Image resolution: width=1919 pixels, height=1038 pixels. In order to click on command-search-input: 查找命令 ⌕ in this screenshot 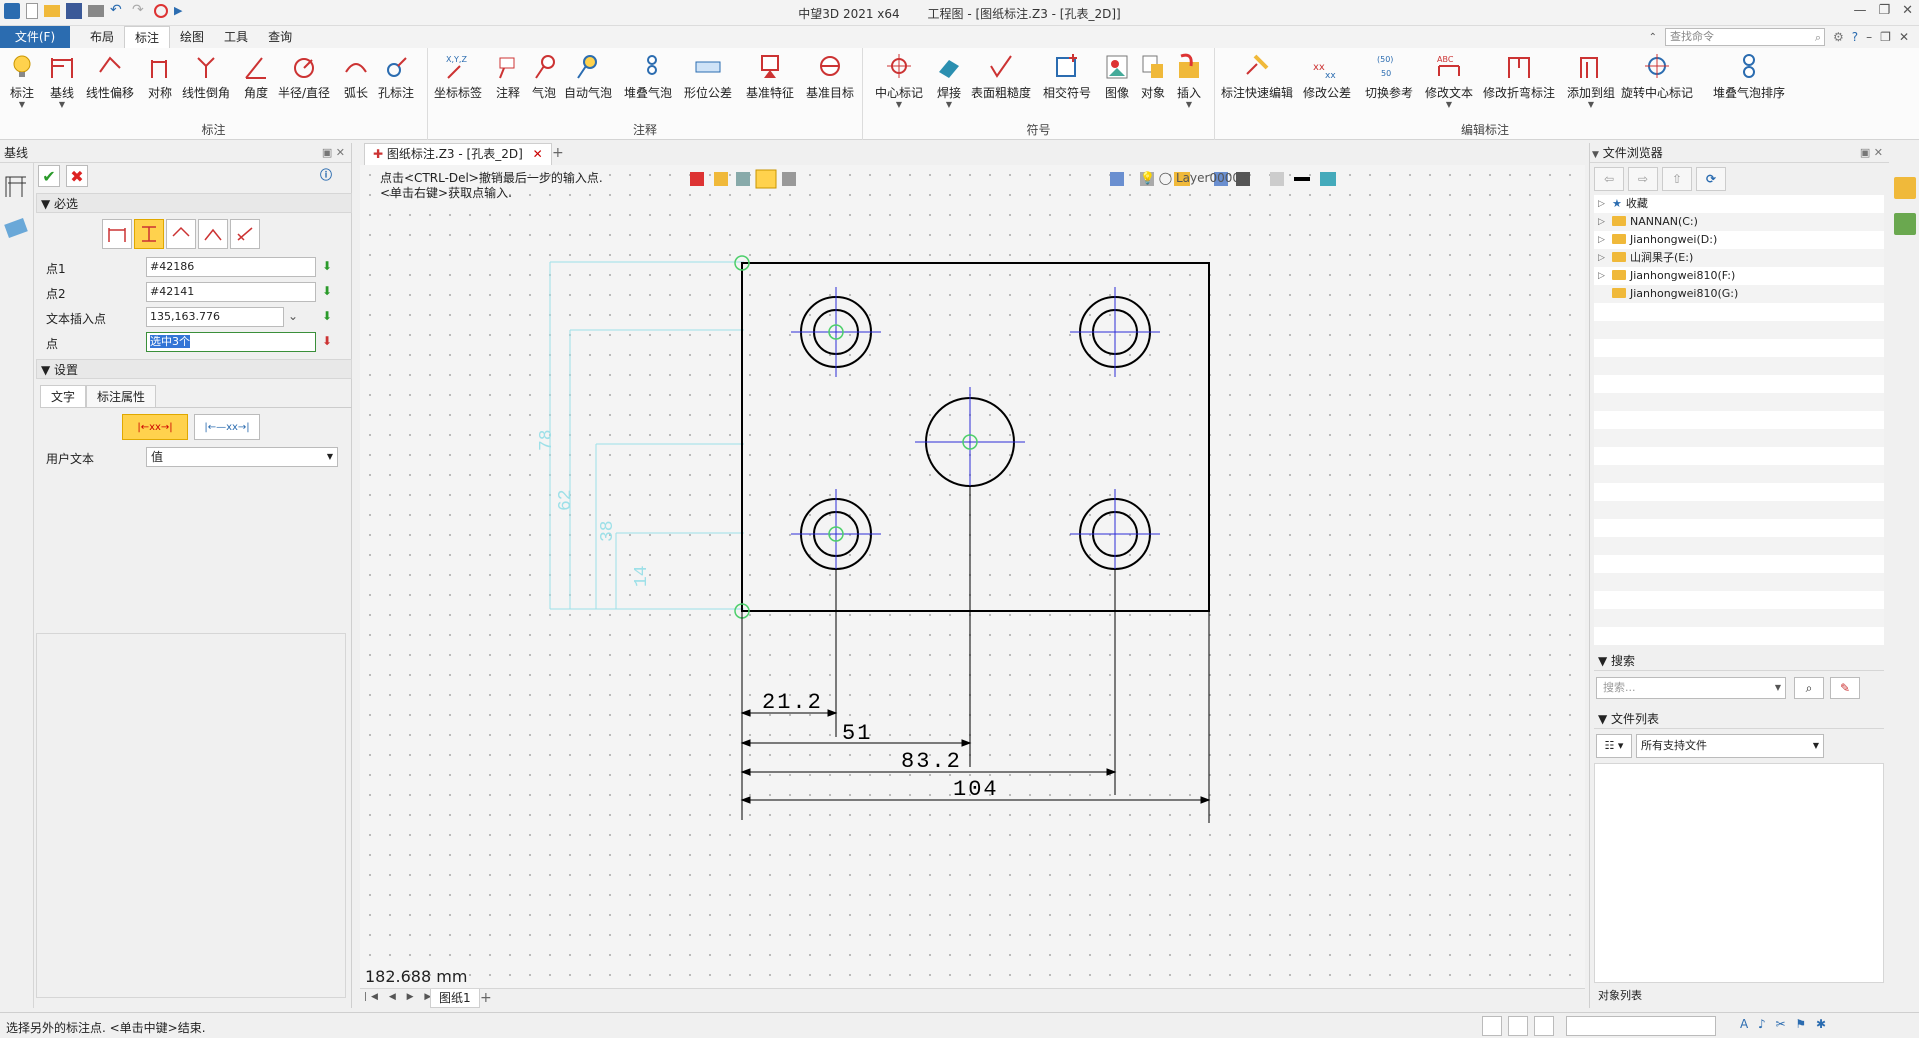, I will do `click(1745, 37)`.